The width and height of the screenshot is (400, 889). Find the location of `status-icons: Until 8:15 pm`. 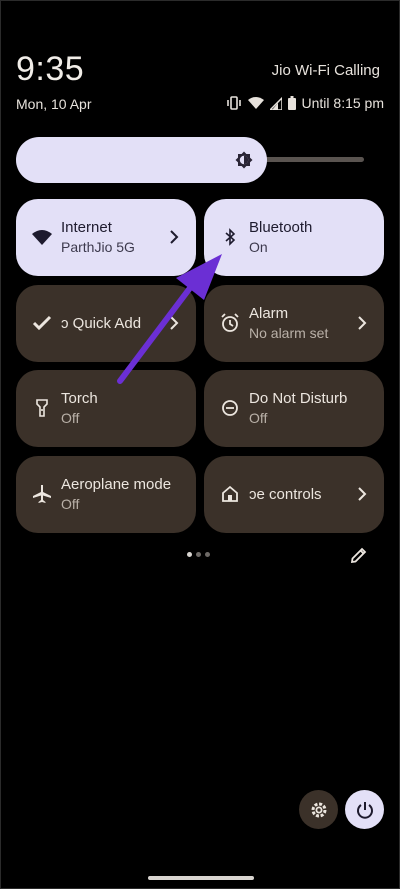

status-icons: Until 8:15 pm is located at coordinates (305, 103).